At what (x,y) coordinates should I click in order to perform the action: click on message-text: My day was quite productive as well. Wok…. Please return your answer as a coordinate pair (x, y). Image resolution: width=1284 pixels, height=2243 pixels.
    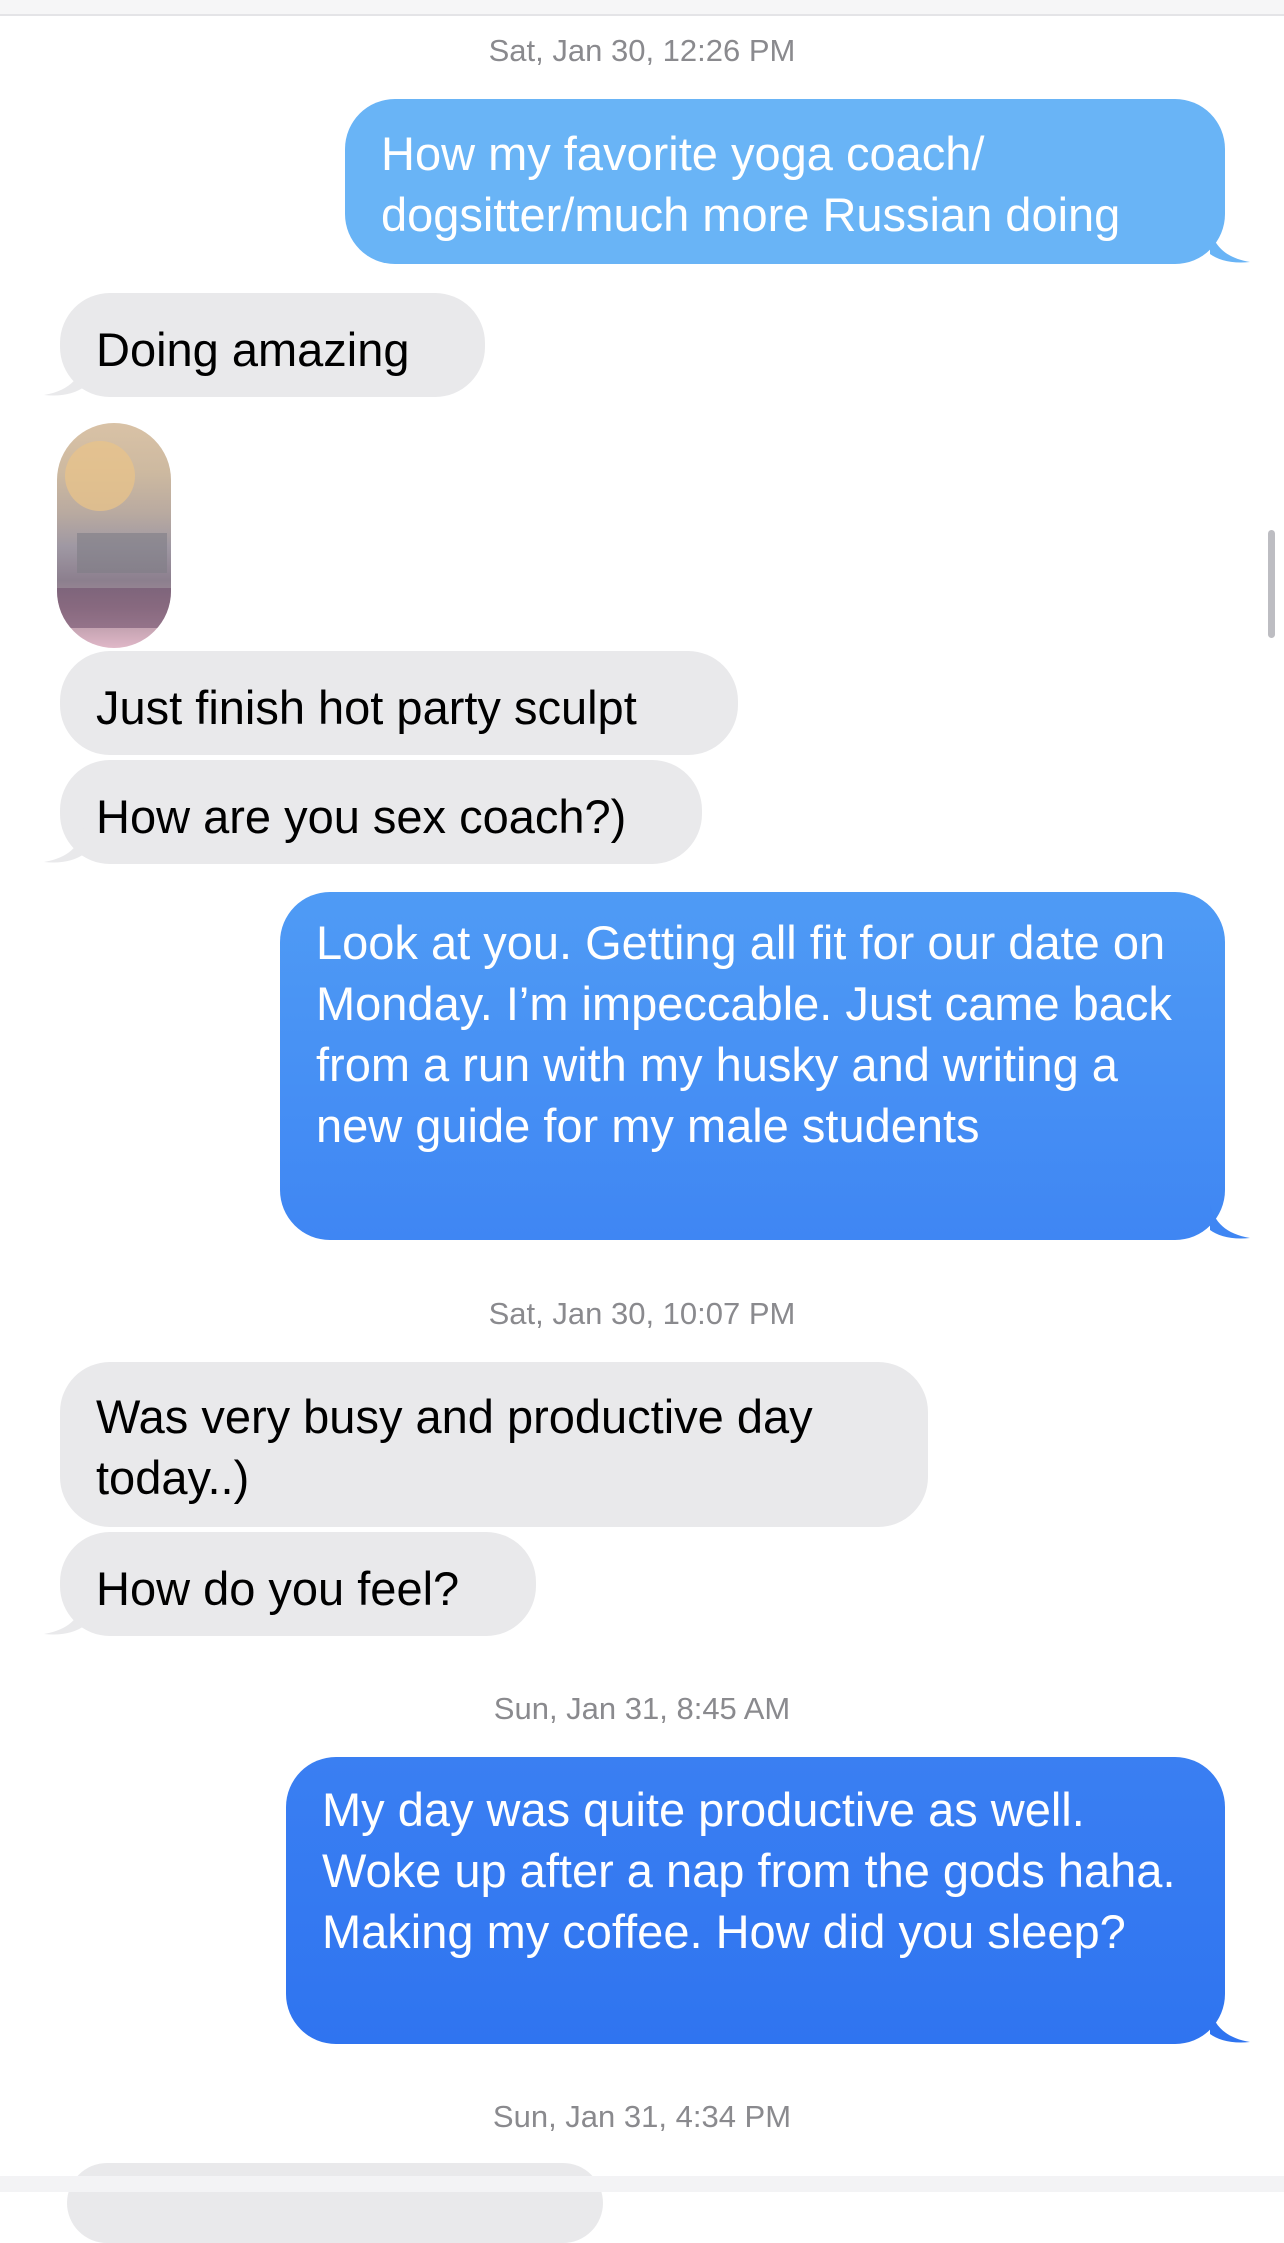
    Looking at the image, I should click on (749, 1870).